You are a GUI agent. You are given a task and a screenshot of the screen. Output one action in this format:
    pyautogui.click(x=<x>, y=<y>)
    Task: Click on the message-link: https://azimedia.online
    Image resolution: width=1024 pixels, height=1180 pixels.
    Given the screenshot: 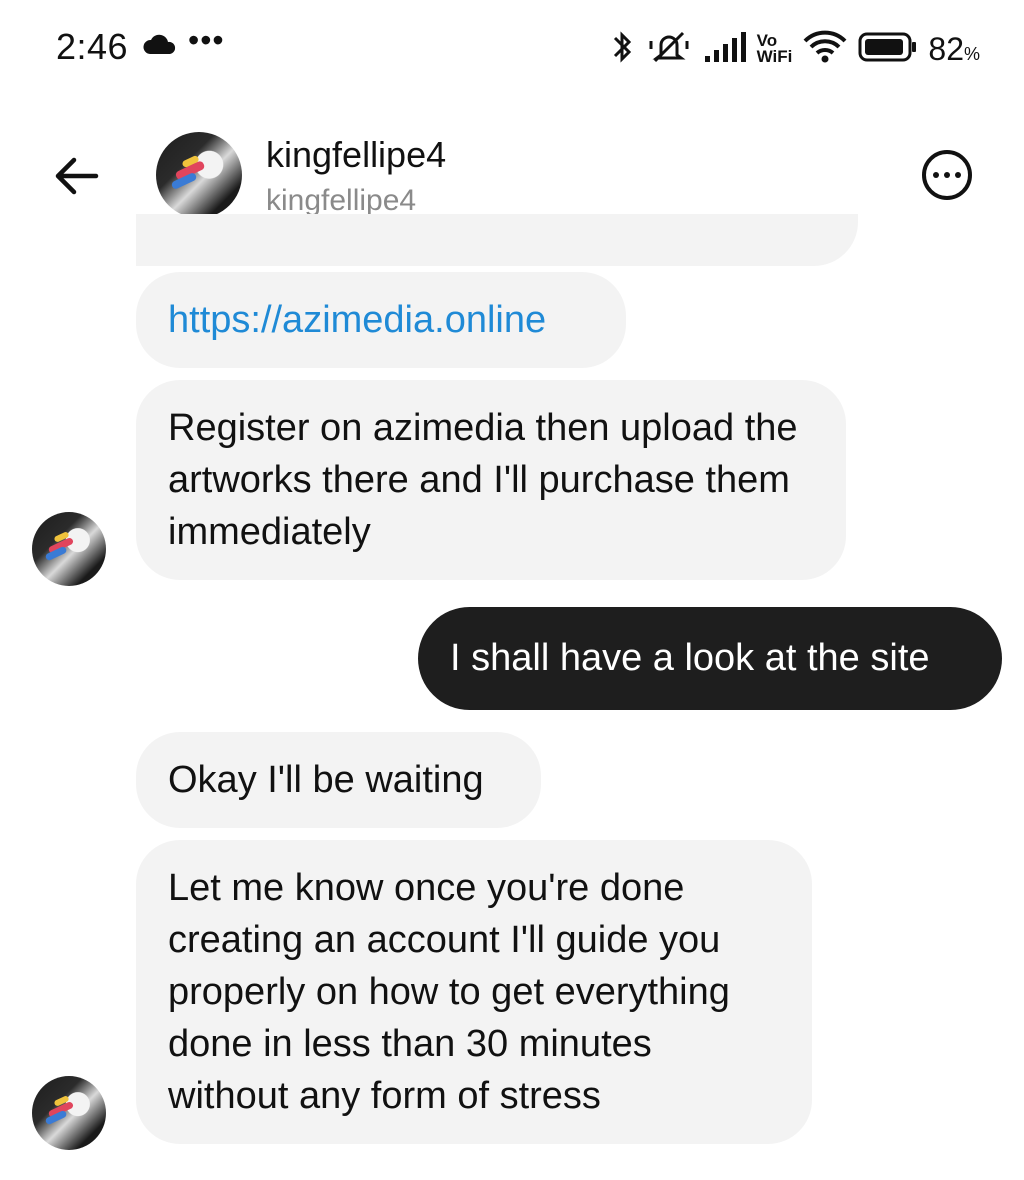 What is the action you would take?
    pyautogui.click(x=357, y=320)
    